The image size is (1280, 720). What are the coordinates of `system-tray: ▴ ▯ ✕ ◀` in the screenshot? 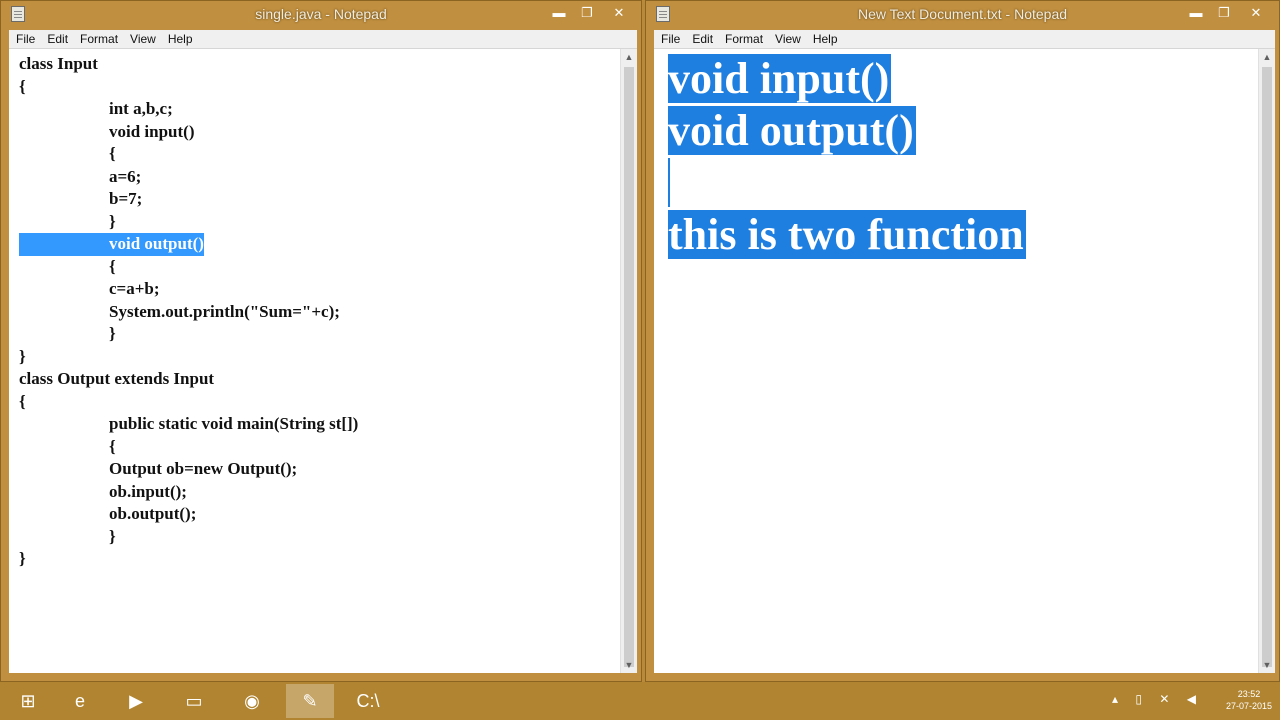 It's located at (1161, 699).